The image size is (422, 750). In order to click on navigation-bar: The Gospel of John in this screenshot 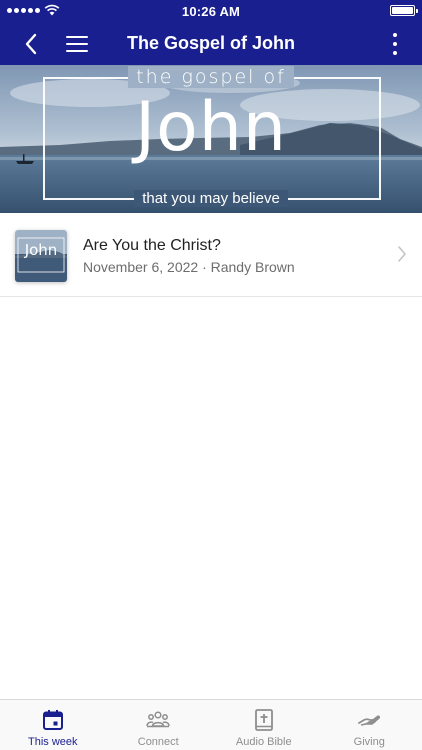, I will do `click(211, 43)`.